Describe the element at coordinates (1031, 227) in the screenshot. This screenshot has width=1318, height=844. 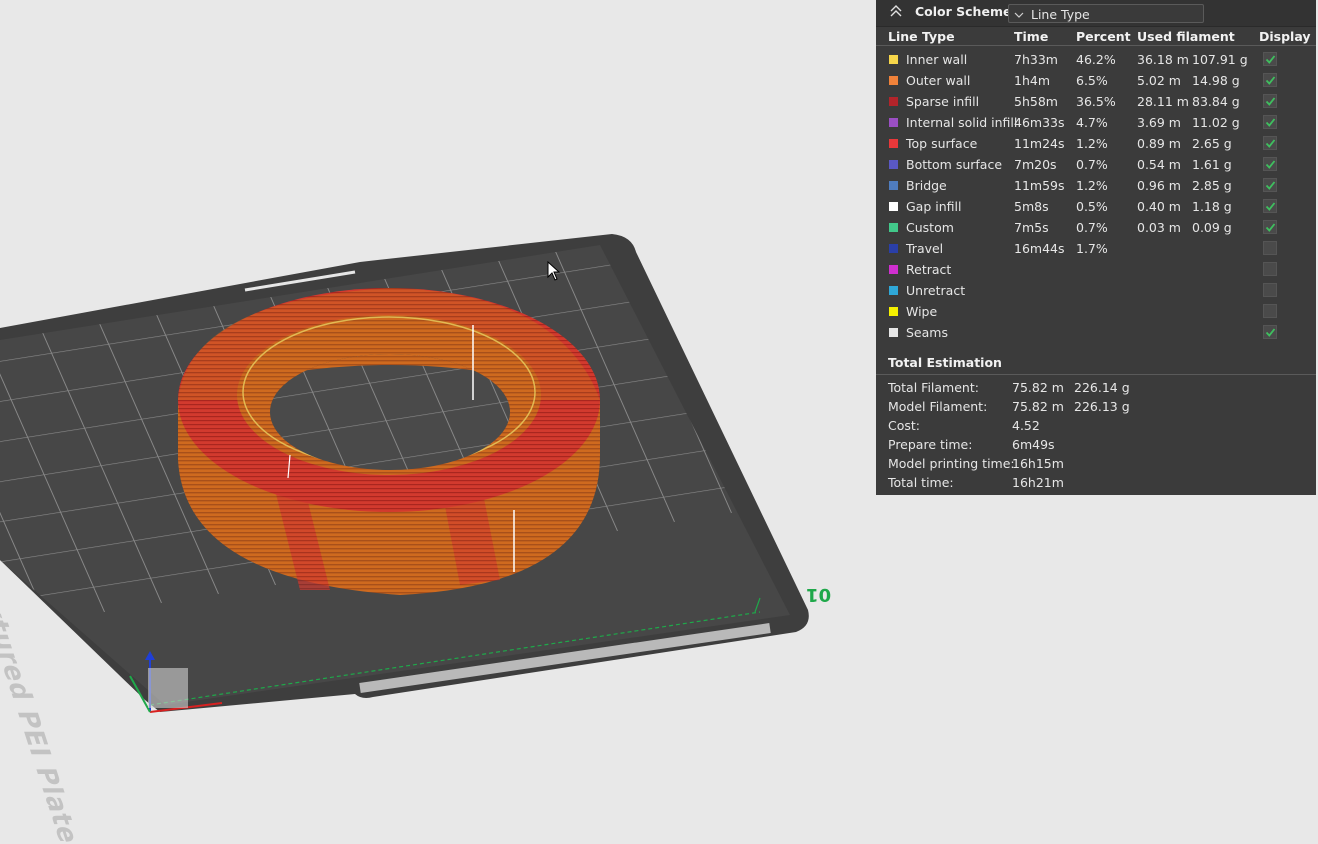
I see `line-type-time: 7m5s` at that location.